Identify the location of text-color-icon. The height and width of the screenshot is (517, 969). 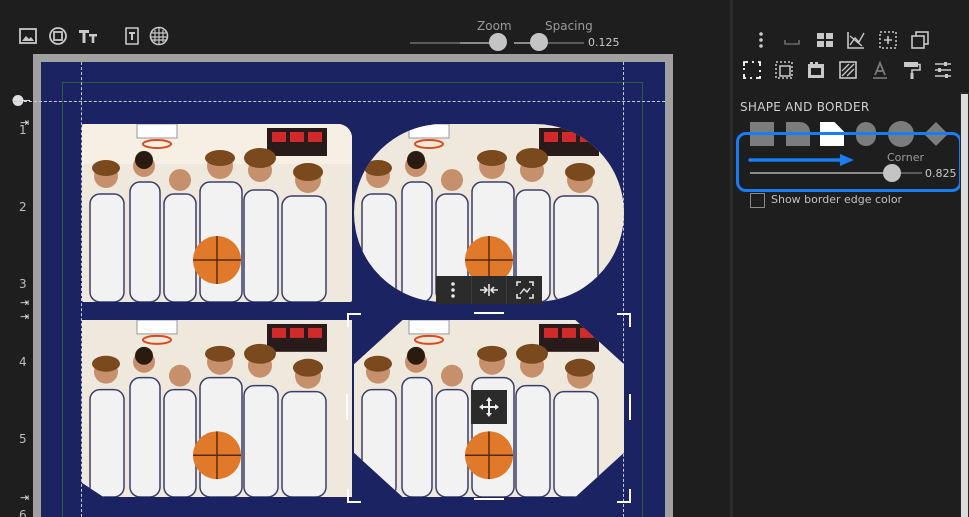
(880, 70).